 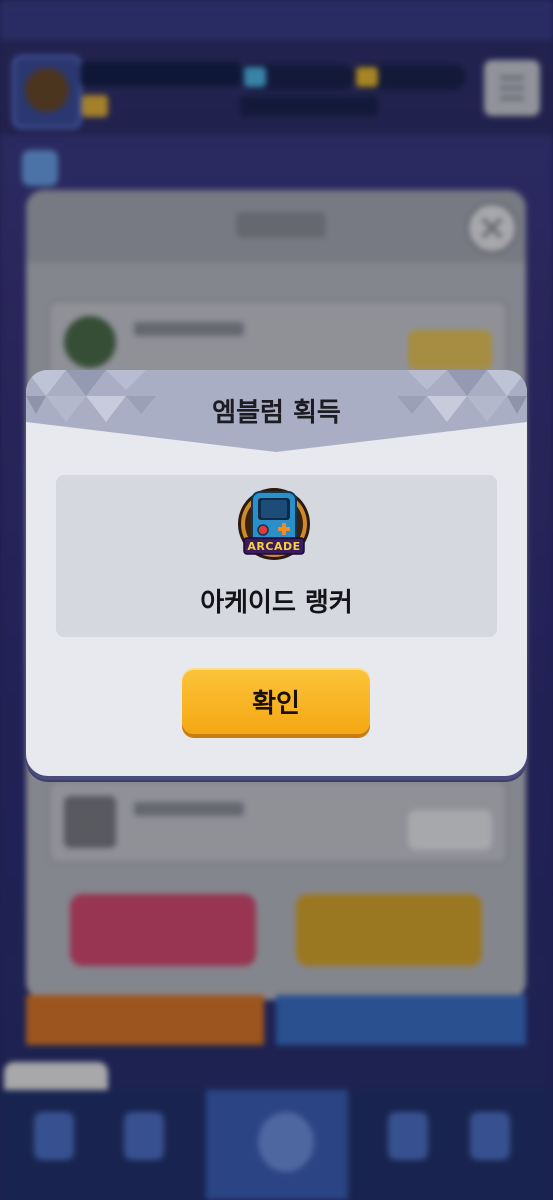 What do you see at coordinates (276, 603) in the screenshot?
I see `emblem-name: 아케이드 랭커` at bounding box center [276, 603].